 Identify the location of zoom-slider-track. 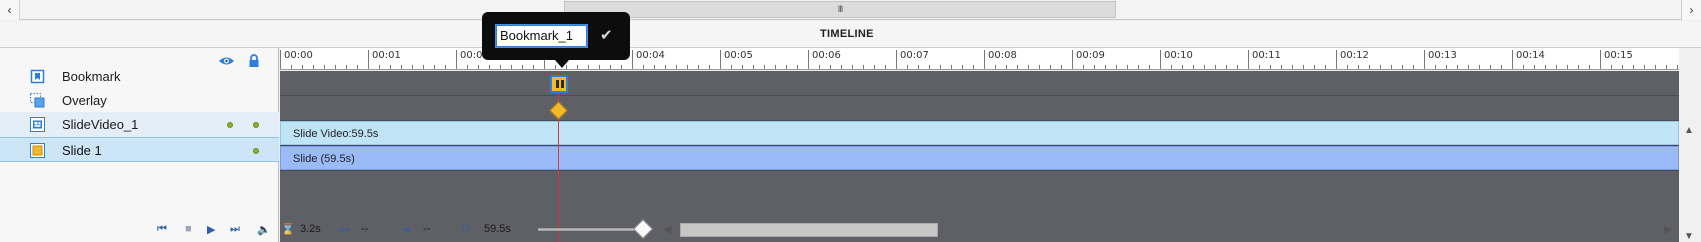
(592, 229).